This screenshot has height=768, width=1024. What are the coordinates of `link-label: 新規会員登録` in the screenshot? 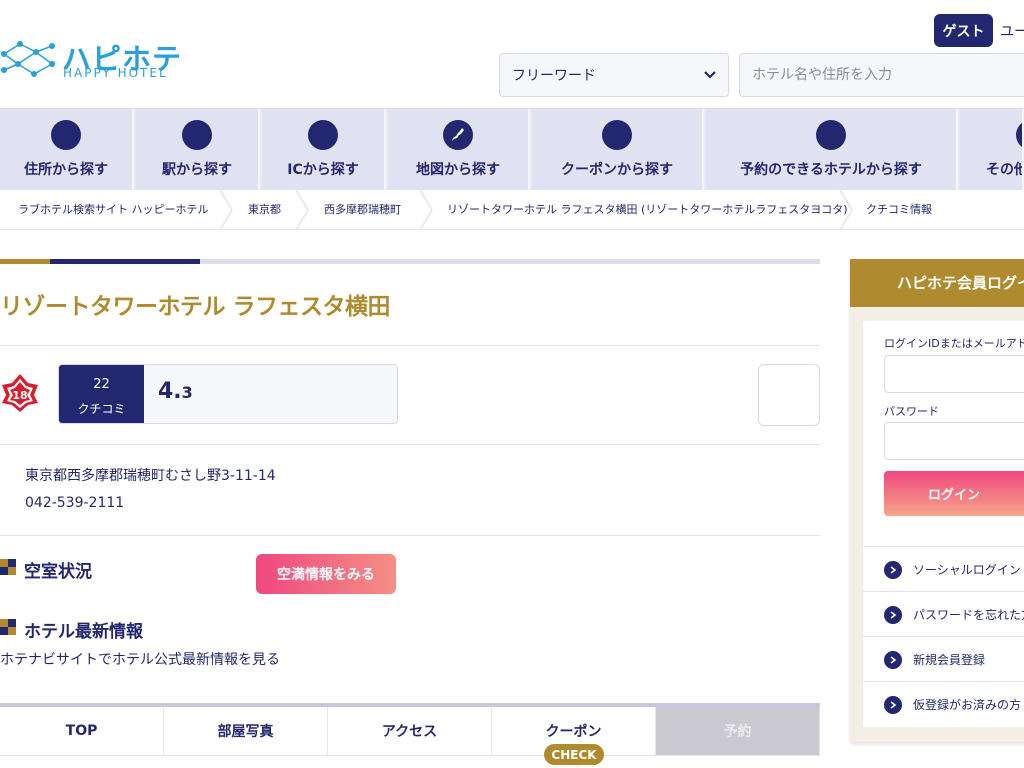 It's located at (949, 660).